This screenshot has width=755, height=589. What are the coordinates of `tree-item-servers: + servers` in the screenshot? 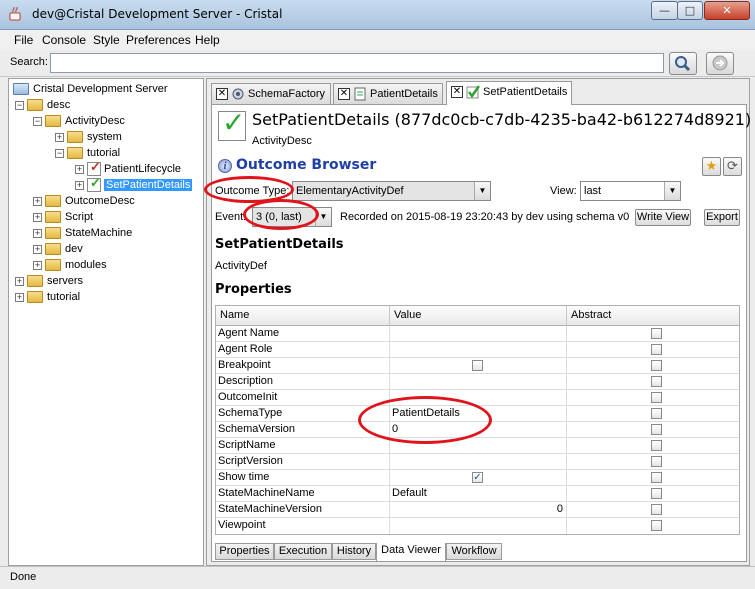 It's located at (49, 281).